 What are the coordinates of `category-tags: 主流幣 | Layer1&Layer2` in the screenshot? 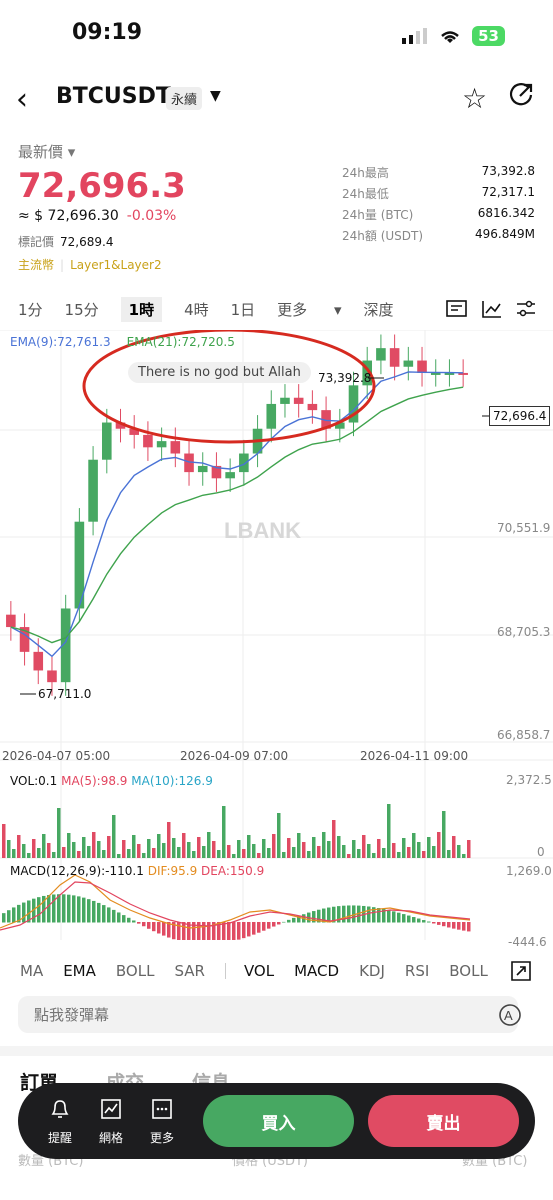 It's located at (90, 264).